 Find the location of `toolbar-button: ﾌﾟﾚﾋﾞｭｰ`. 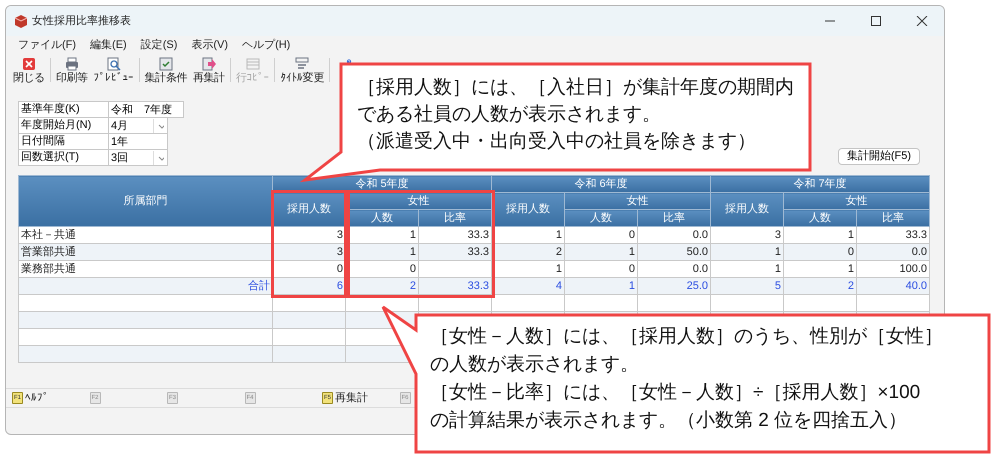

toolbar-button: ﾌﾟﾚﾋﾞｭｰ is located at coordinates (113, 70).